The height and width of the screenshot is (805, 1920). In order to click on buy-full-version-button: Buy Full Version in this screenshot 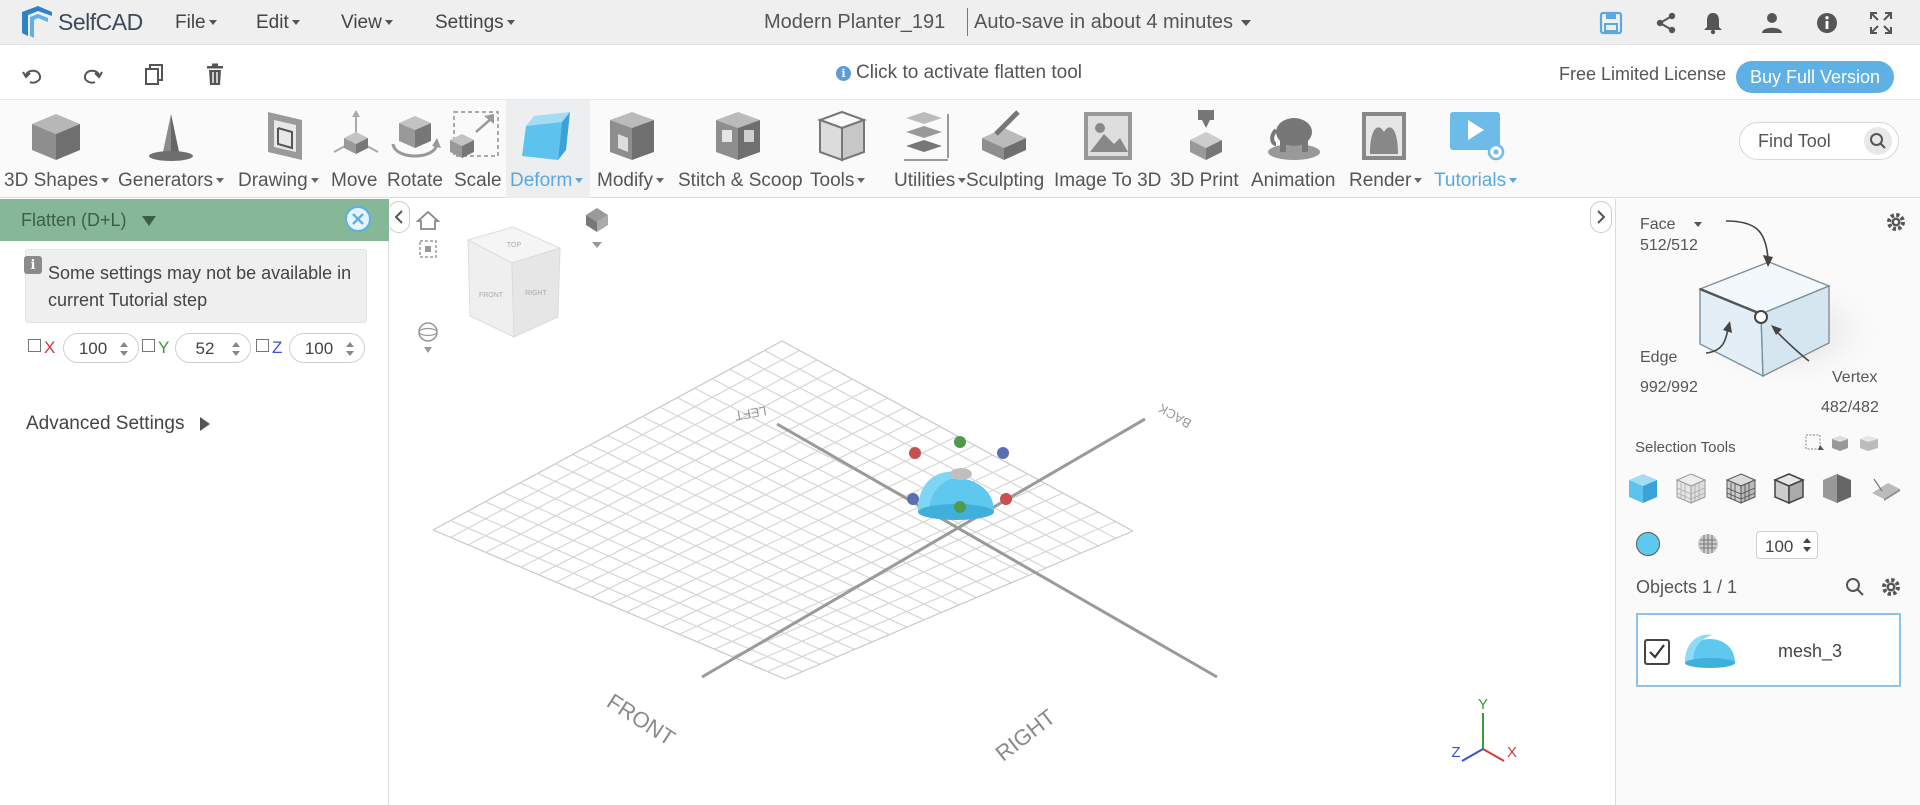, I will do `click(1815, 77)`.